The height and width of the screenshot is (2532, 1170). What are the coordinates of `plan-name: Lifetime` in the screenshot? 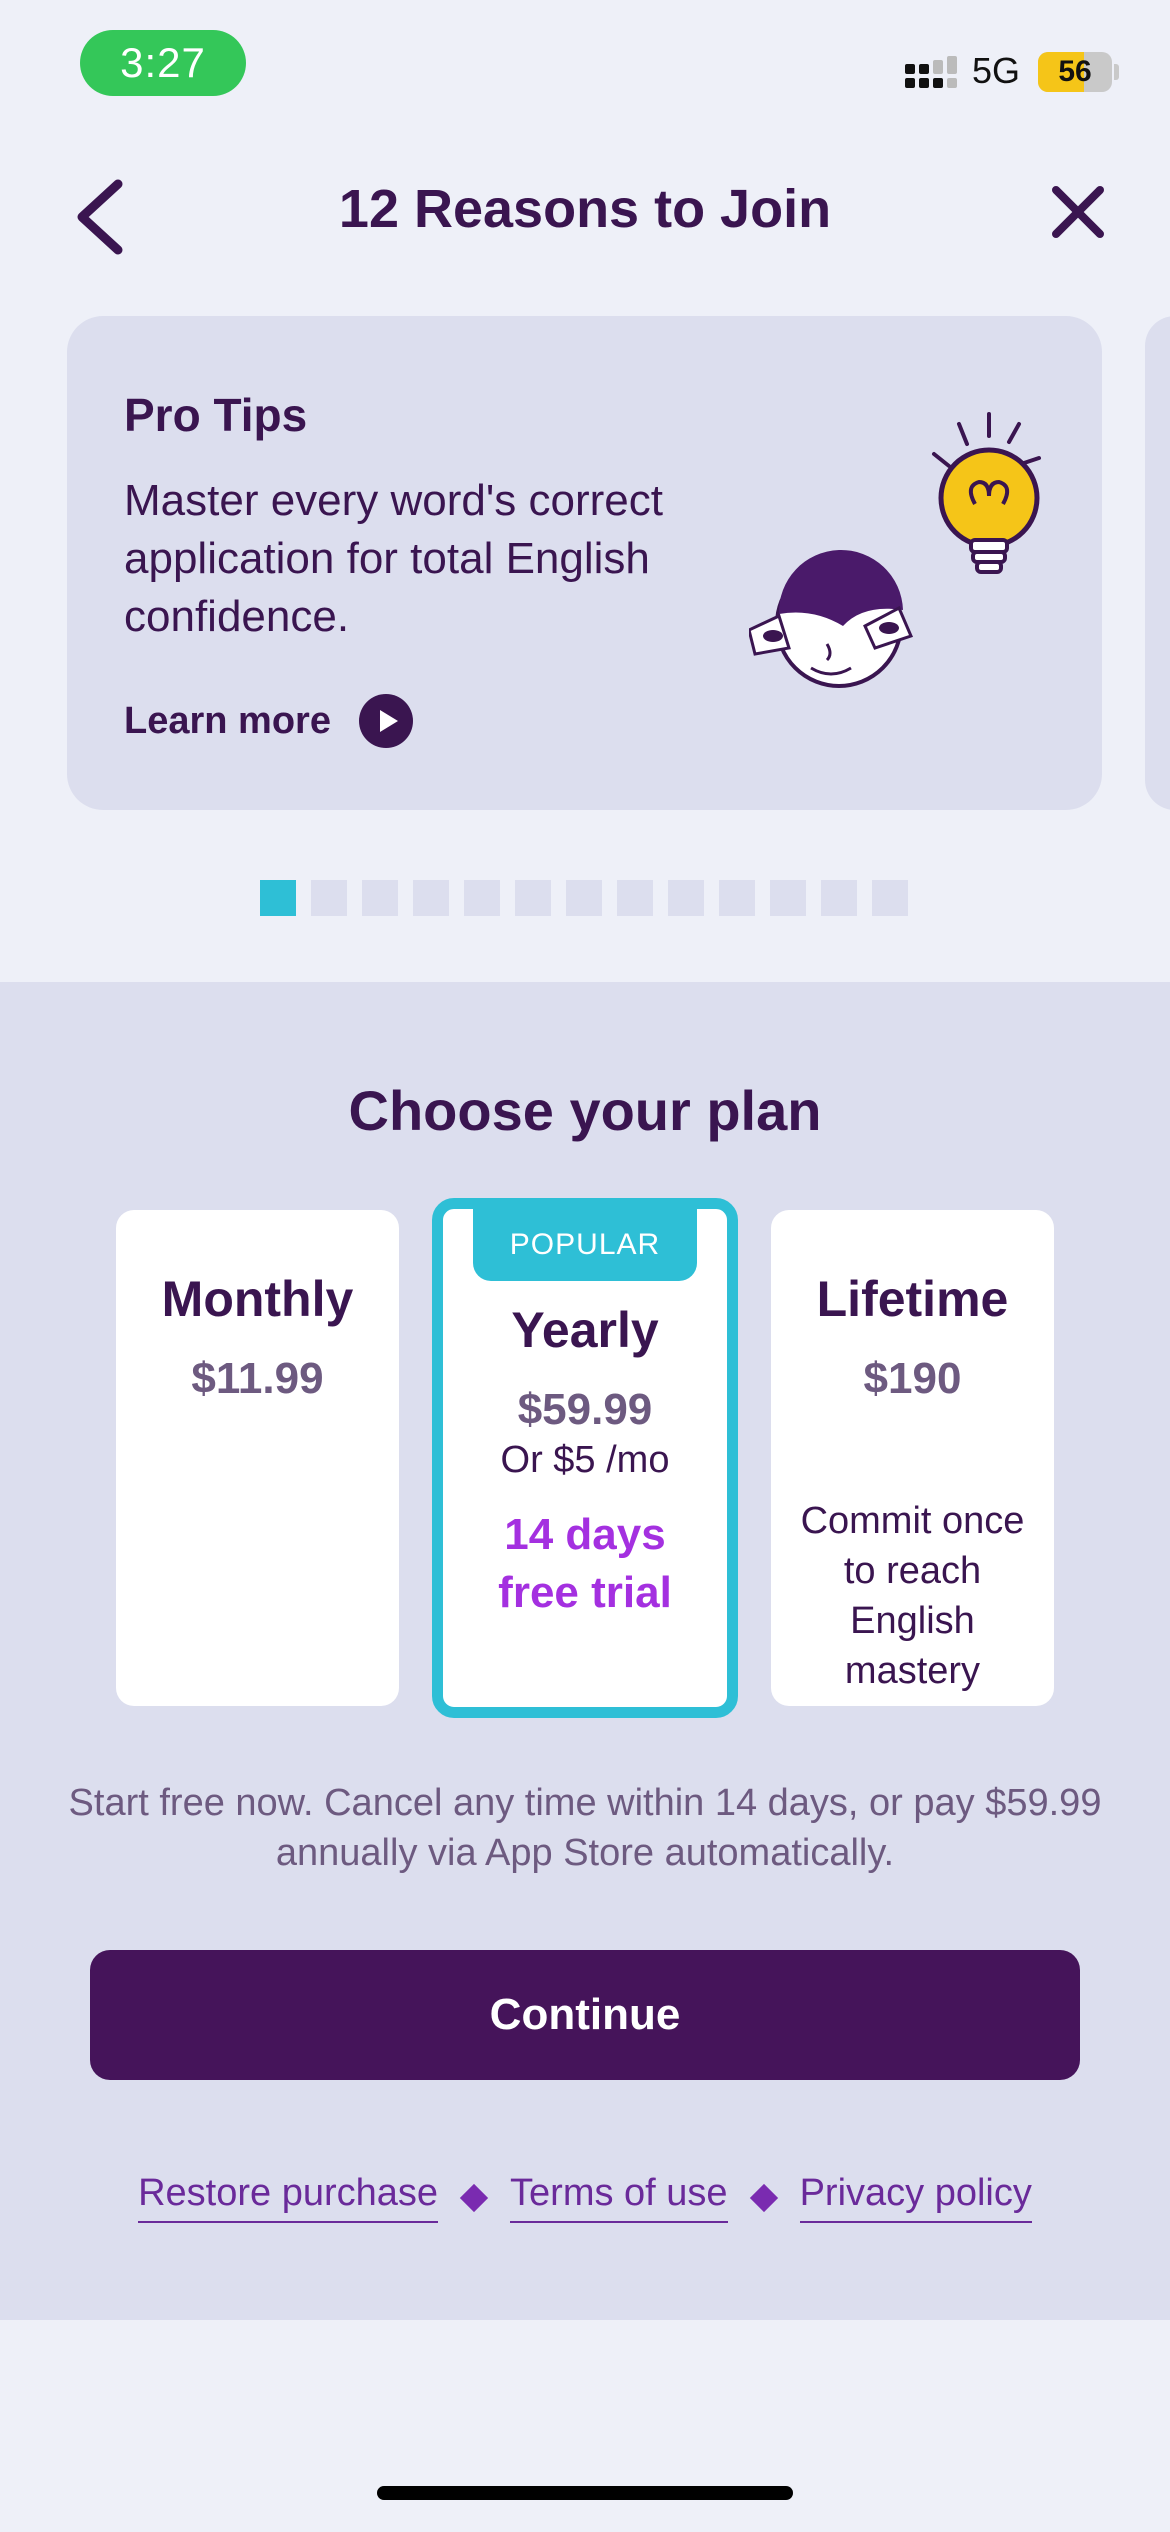 It's located at (912, 1299).